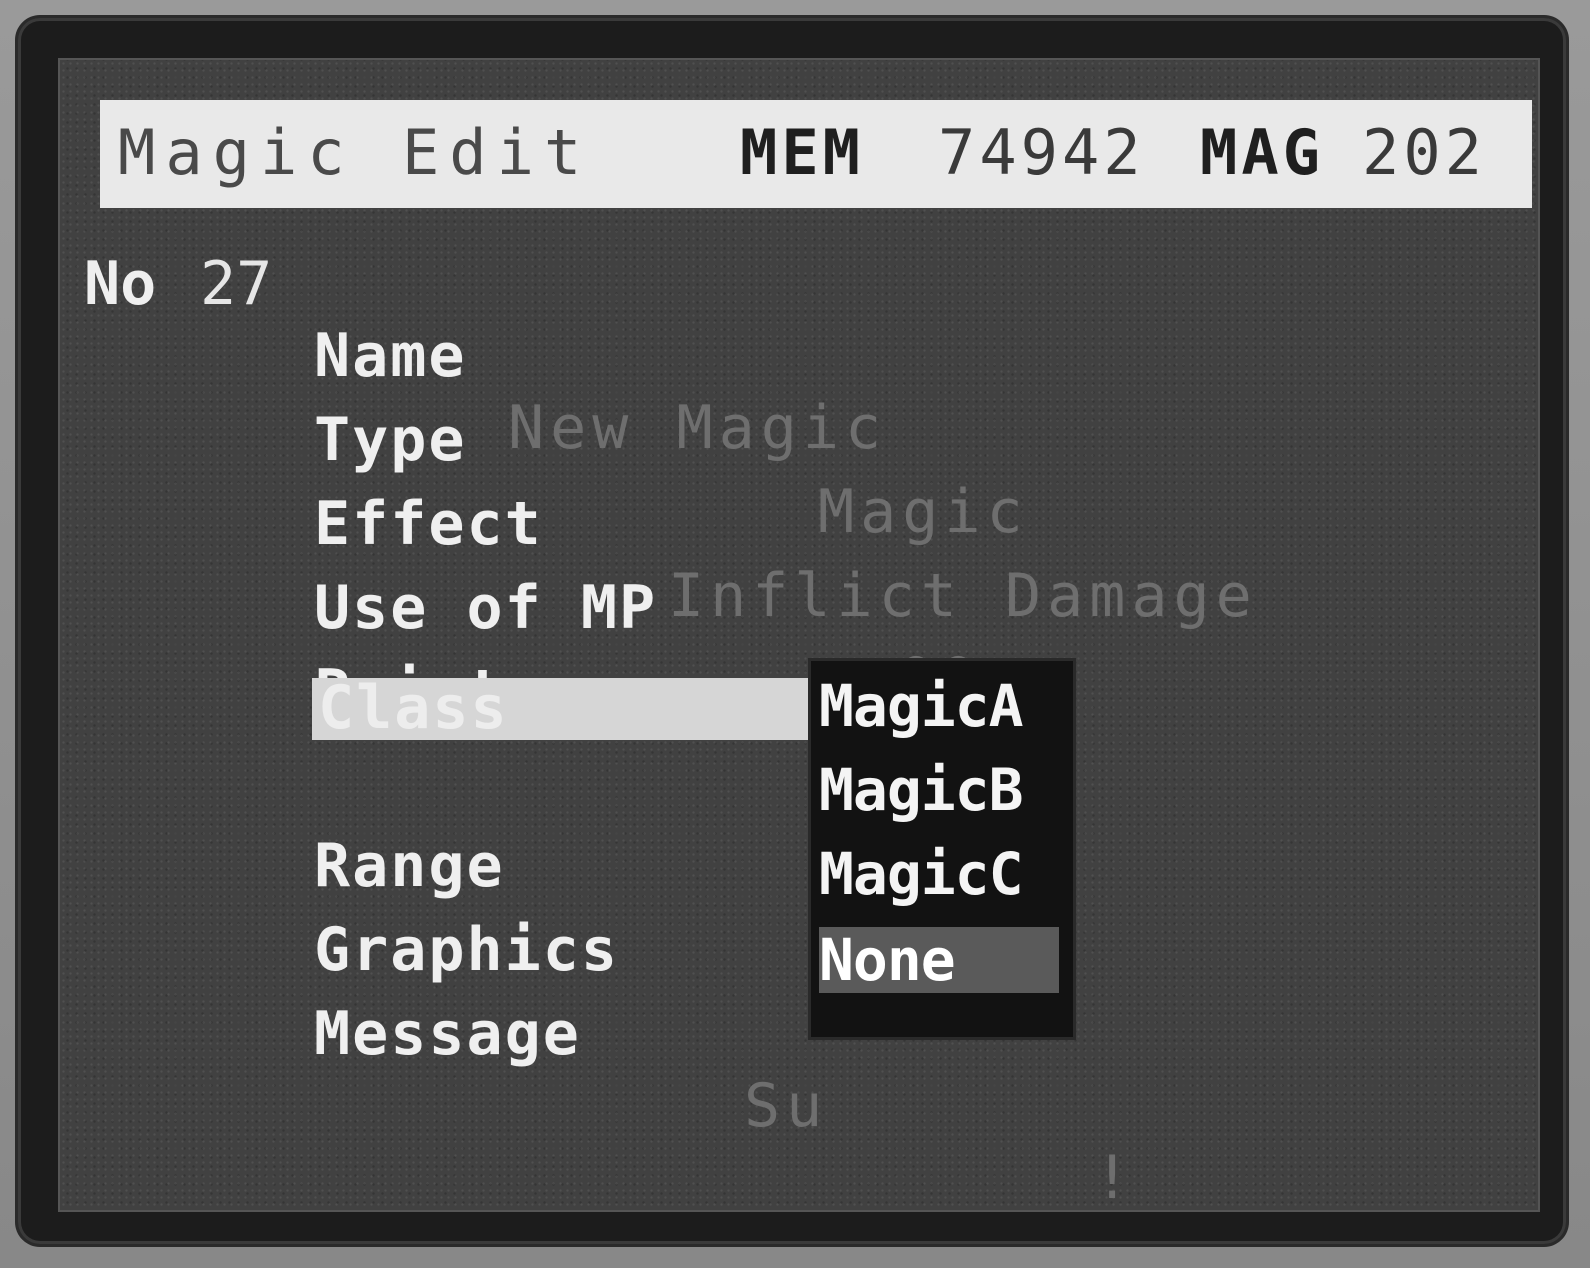 The height and width of the screenshot is (1268, 1590). I want to click on field-value-message-prefix: Su, so click(786, 1106).